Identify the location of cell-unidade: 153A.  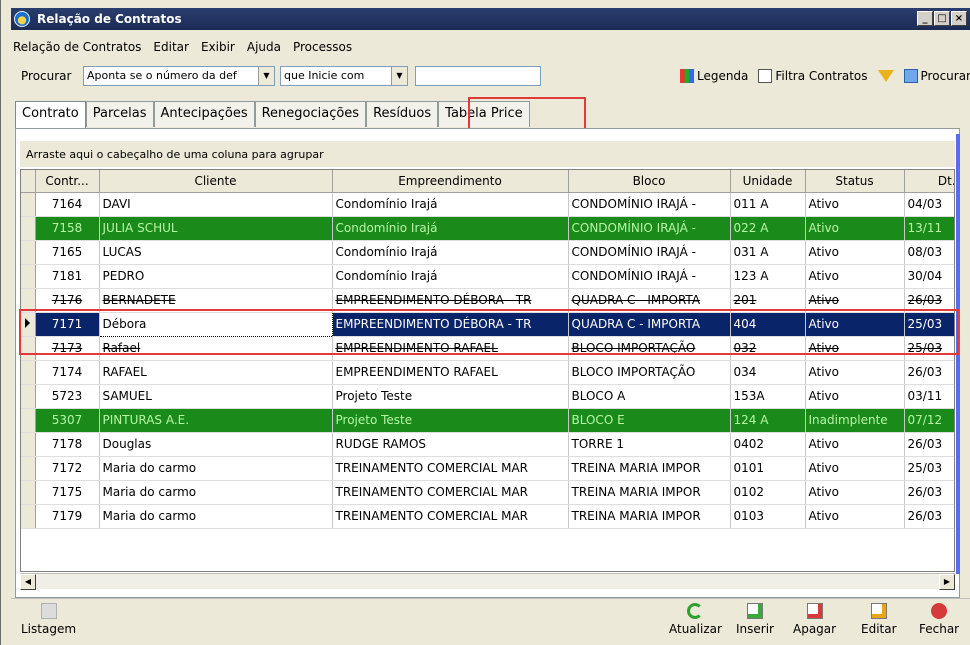
(768, 396).